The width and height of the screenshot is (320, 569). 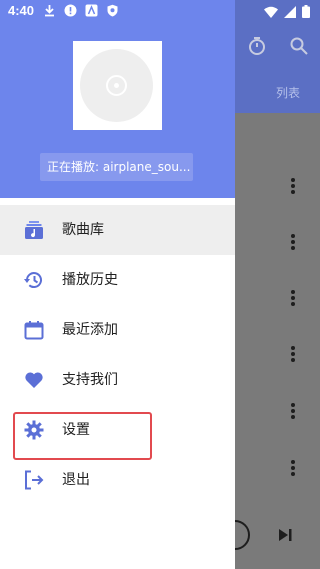 I want to click on alert-icon, so click(x=70, y=10).